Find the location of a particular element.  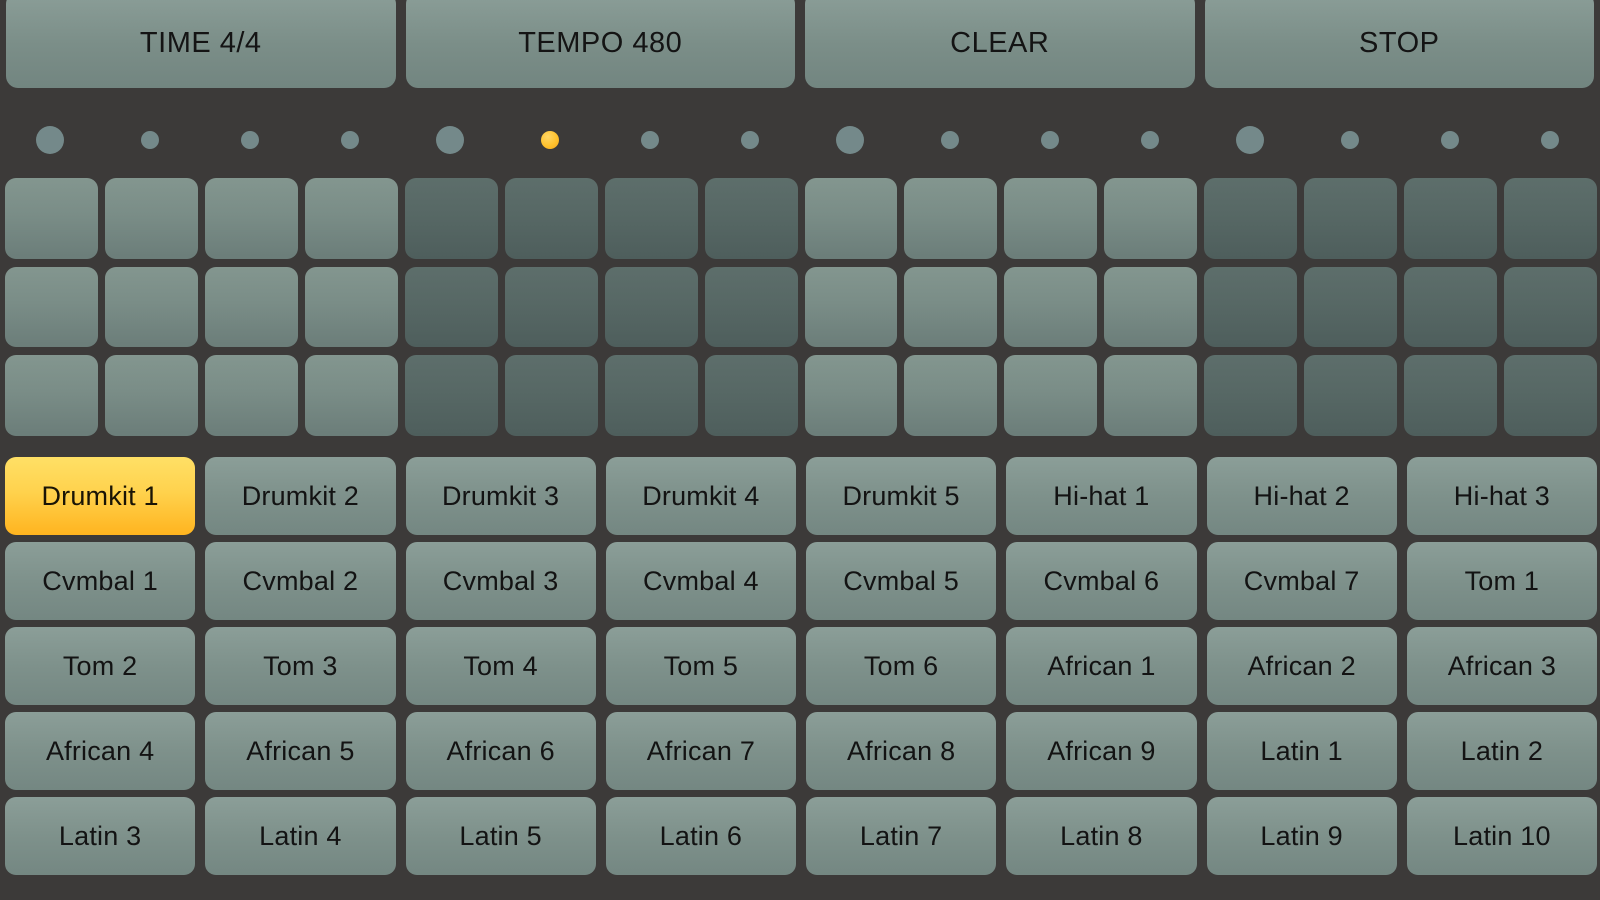

step-pad-r1-c4 is located at coordinates (351, 218).